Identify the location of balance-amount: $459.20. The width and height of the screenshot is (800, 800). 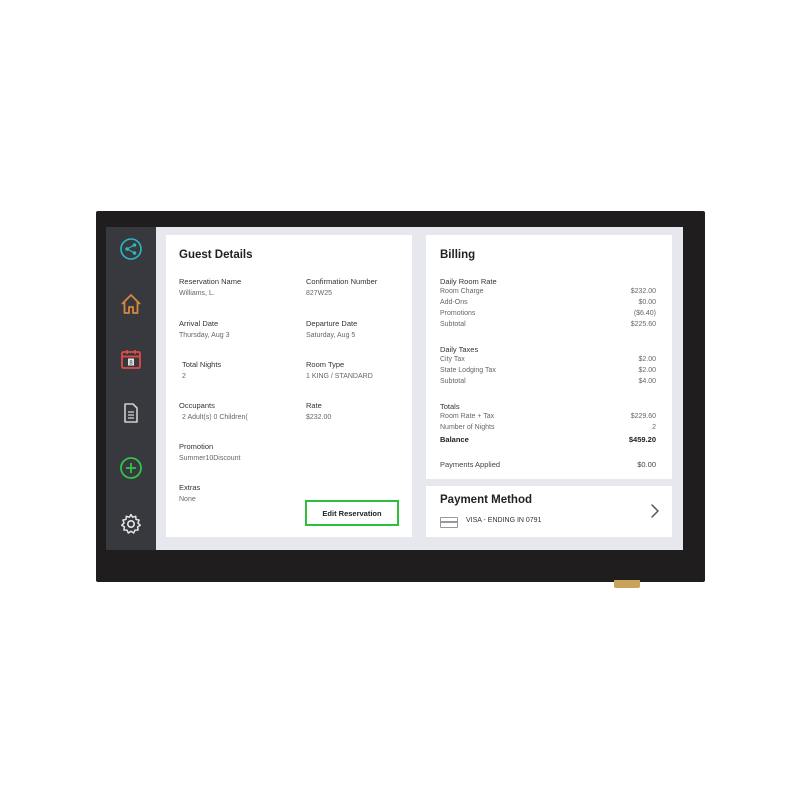
(642, 439).